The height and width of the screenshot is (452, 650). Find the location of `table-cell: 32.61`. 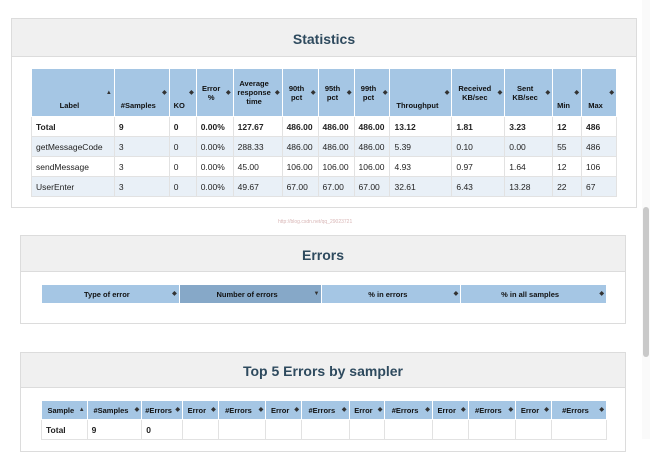

table-cell: 32.61 is located at coordinates (421, 186).